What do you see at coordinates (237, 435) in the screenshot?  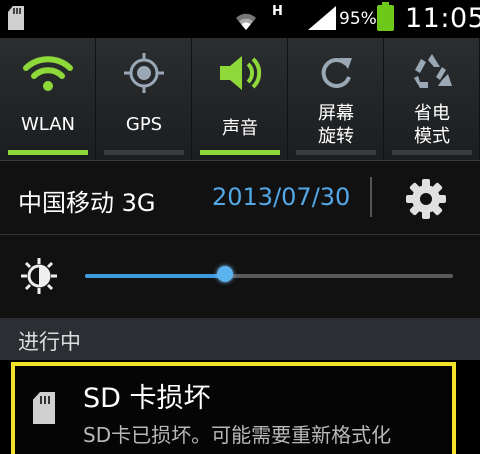 I see `notification-body: SD卡已损坏。可能需要重新格式化` at bounding box center [237, 435].